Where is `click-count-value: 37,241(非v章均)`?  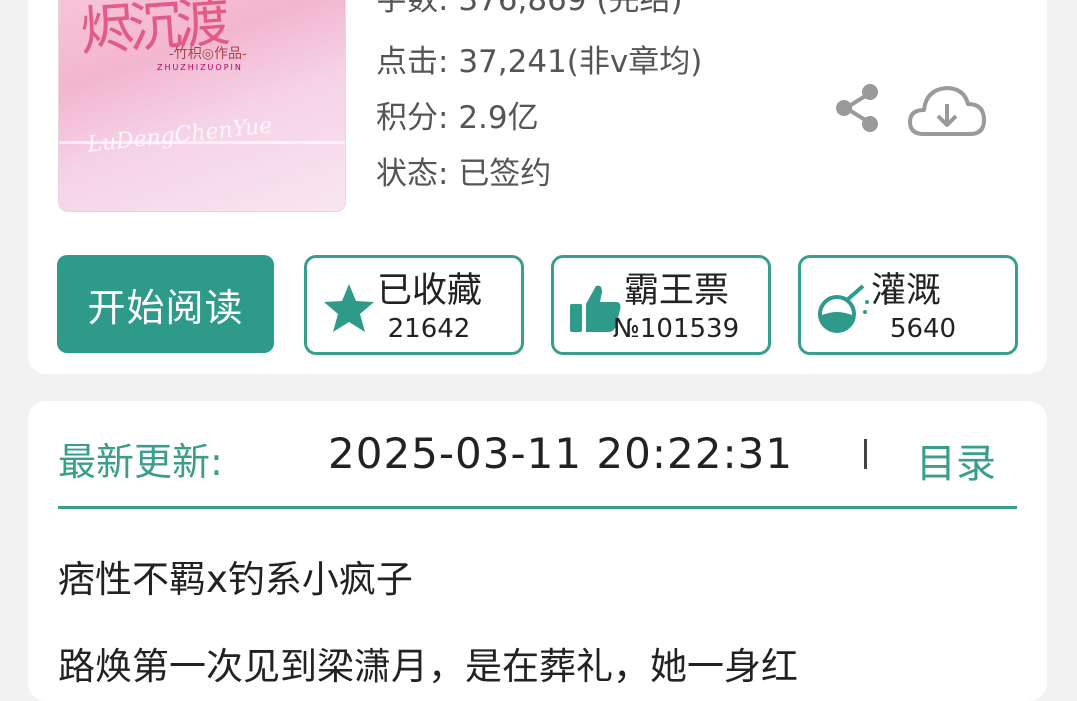
click-count-value: 37,241(非v章均) is located at coordinates (580, 62).